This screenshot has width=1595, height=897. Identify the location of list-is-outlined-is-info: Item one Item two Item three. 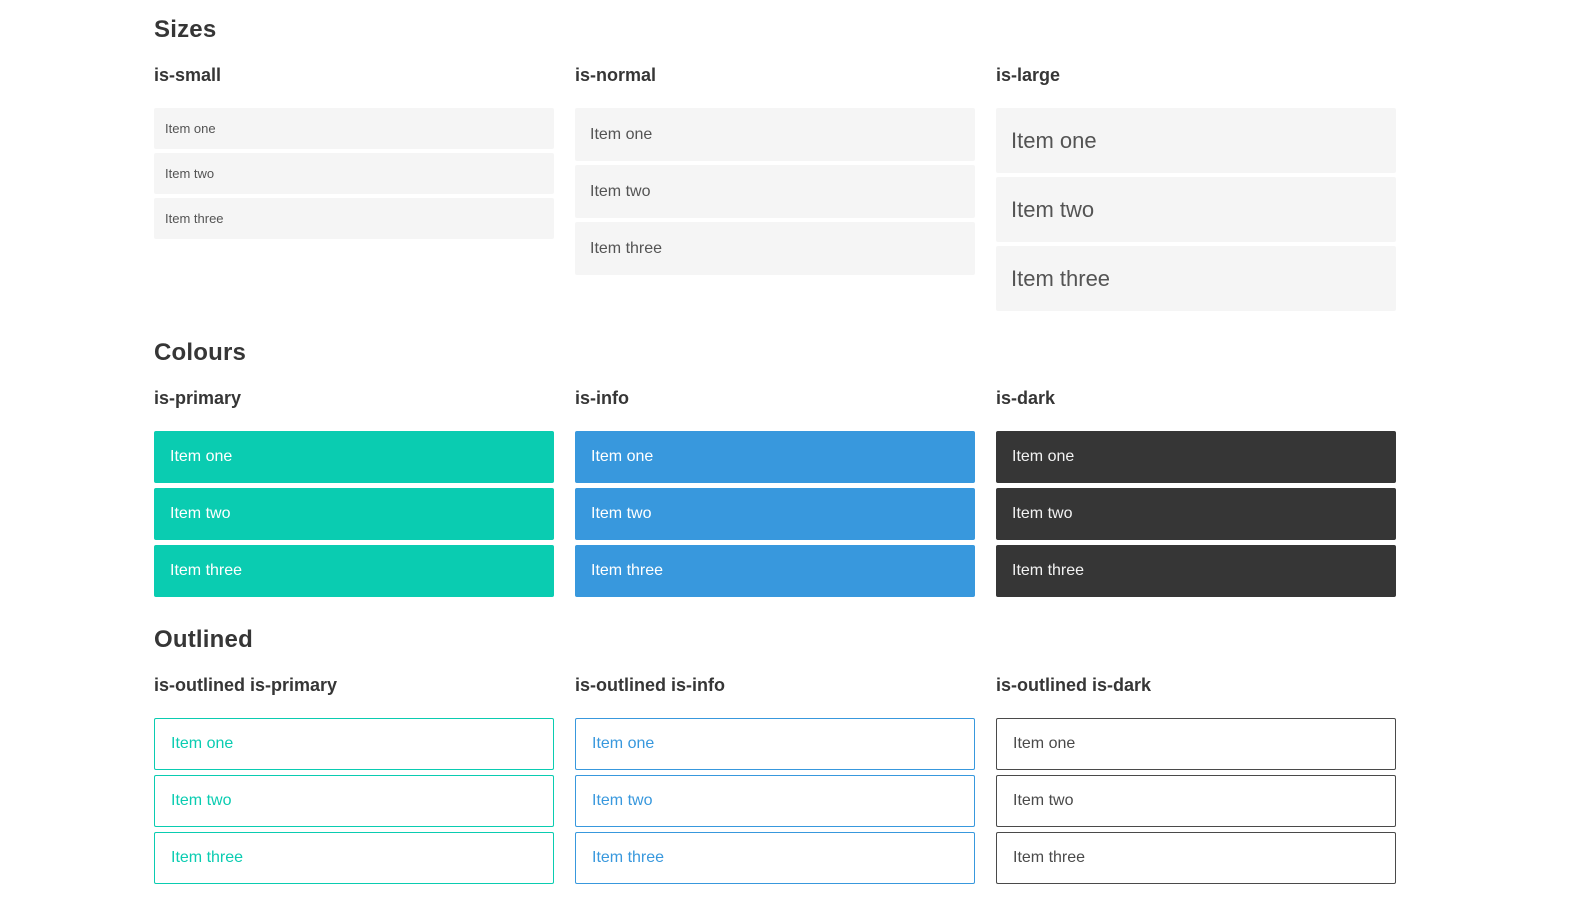
(775, 801).